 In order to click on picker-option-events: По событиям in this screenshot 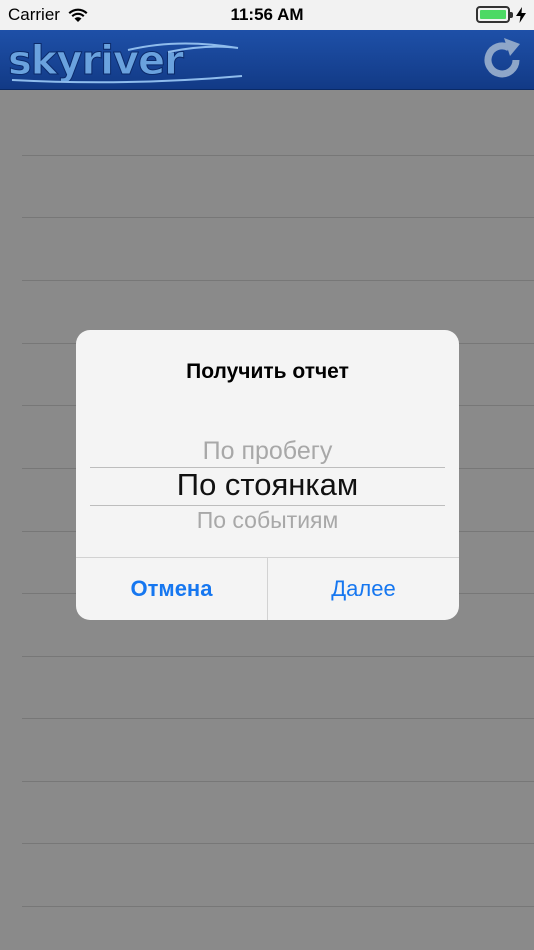, I will do `click(267, 519)`.